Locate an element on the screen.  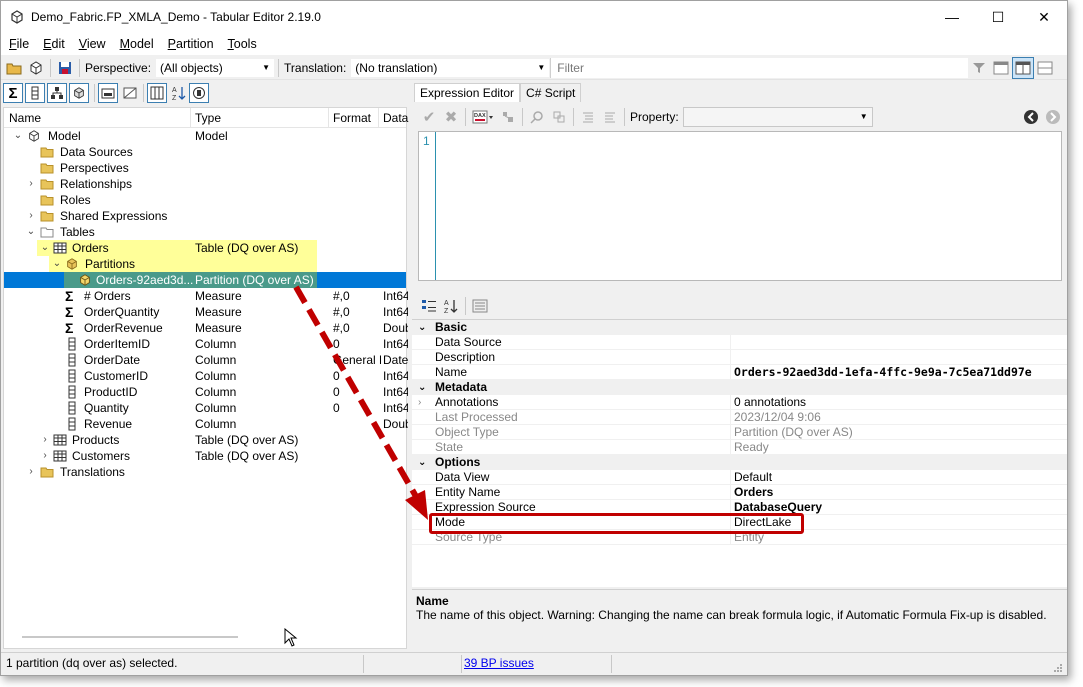
property-pages-button is located at coordinates (480, 306).